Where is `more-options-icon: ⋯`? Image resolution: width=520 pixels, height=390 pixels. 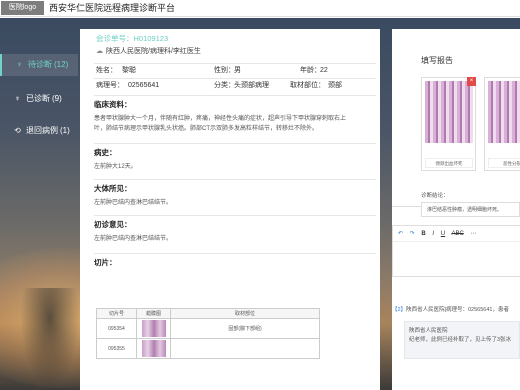 more-options-icon: ⋯ is located at coordinates (473, 234).